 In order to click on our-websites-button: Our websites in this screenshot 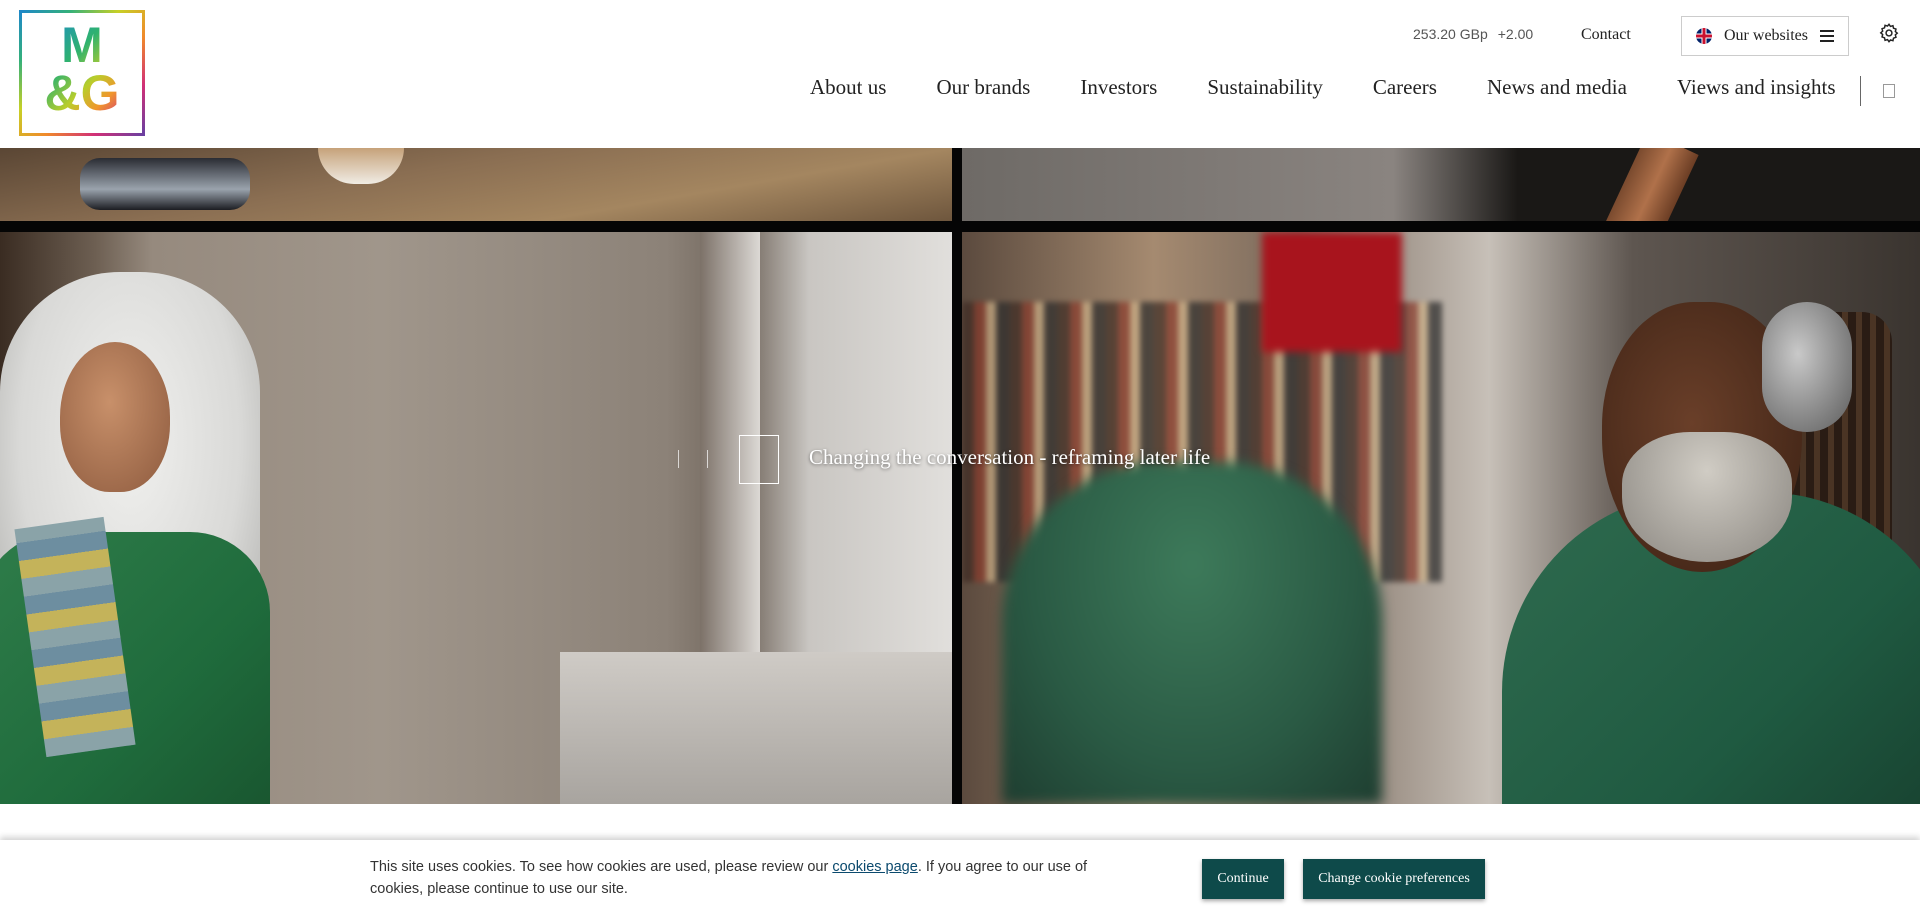, I will do `click(1765, 36)`.